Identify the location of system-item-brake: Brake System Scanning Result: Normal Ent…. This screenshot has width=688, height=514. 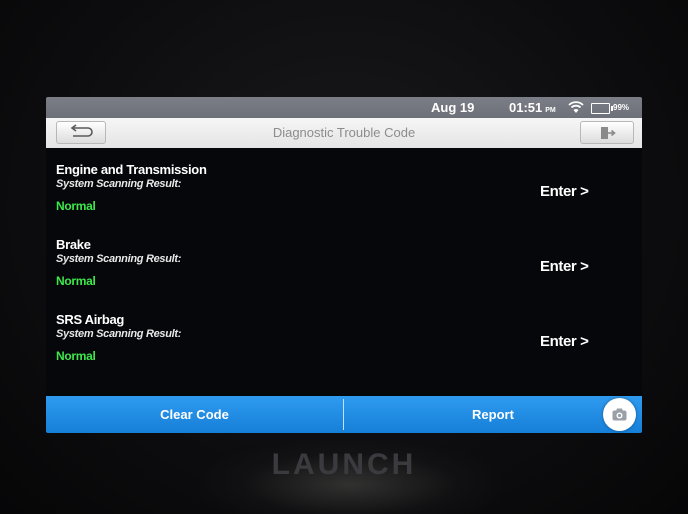
(344, 260).